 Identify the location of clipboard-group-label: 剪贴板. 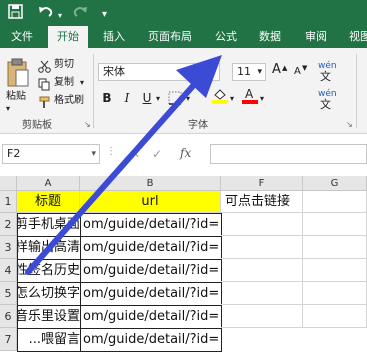
(37, 125).